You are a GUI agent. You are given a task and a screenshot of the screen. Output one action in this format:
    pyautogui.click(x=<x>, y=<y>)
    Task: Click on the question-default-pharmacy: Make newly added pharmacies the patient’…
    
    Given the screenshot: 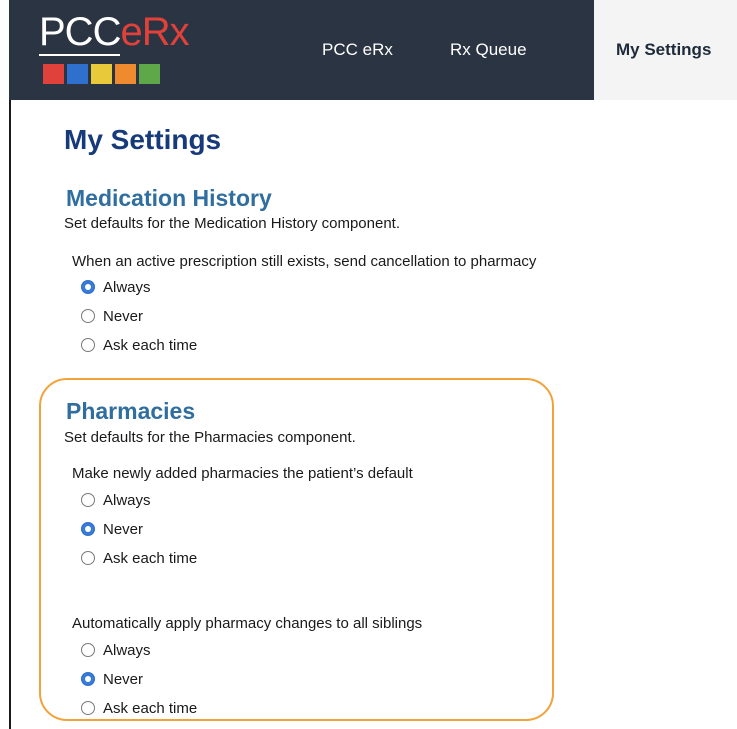 What is the action you would take?
    pyautogui.click(x=242, y=473)
    